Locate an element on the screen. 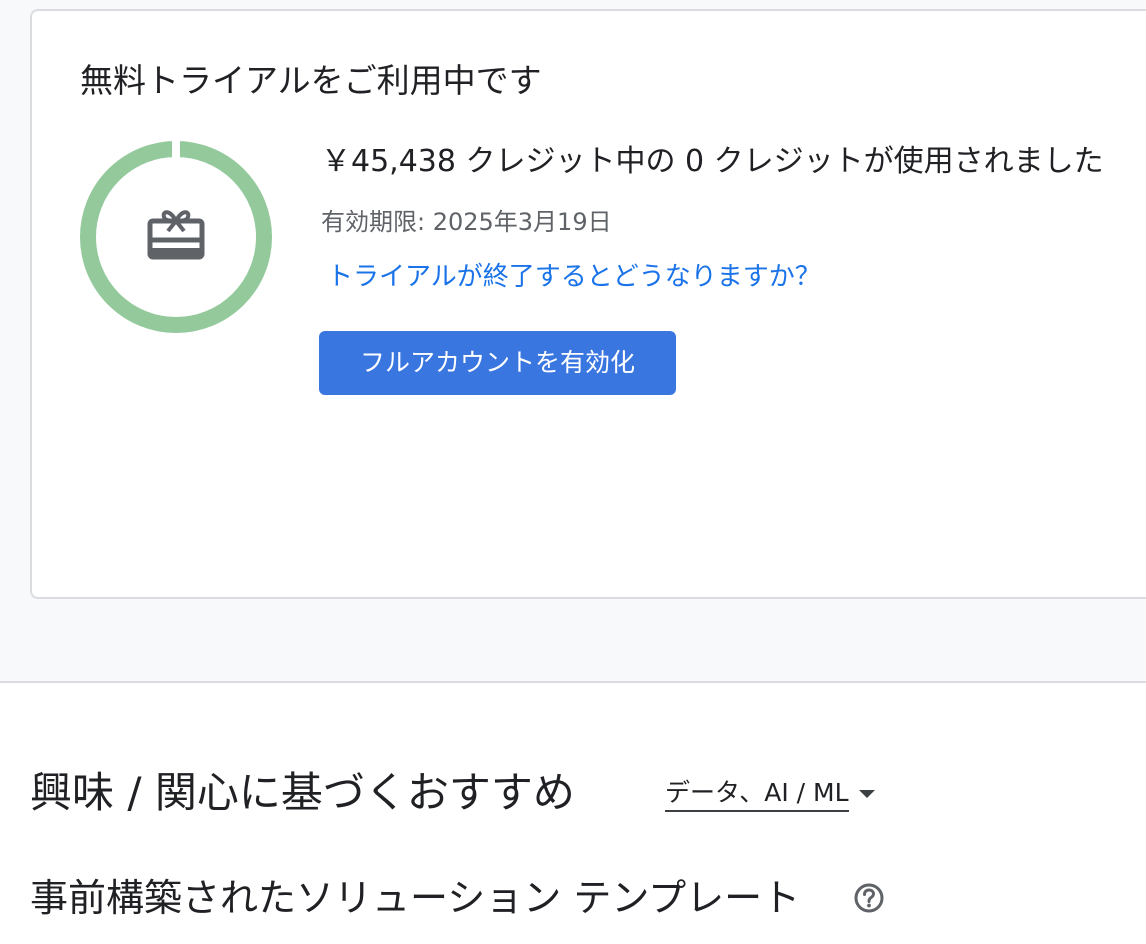  credit-usage-ring is located at coordinates (176, 237).